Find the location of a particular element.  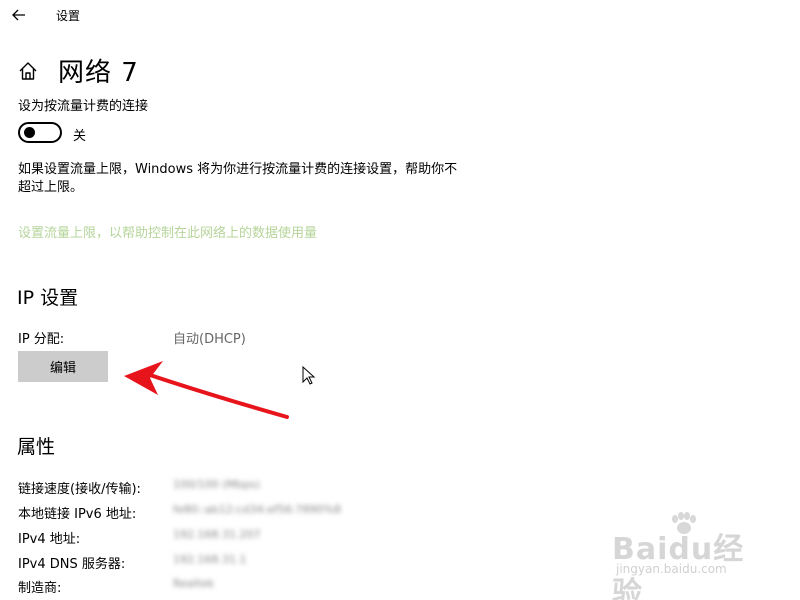

property-label: IPv4 地址: is located at coordinates (49, 539).